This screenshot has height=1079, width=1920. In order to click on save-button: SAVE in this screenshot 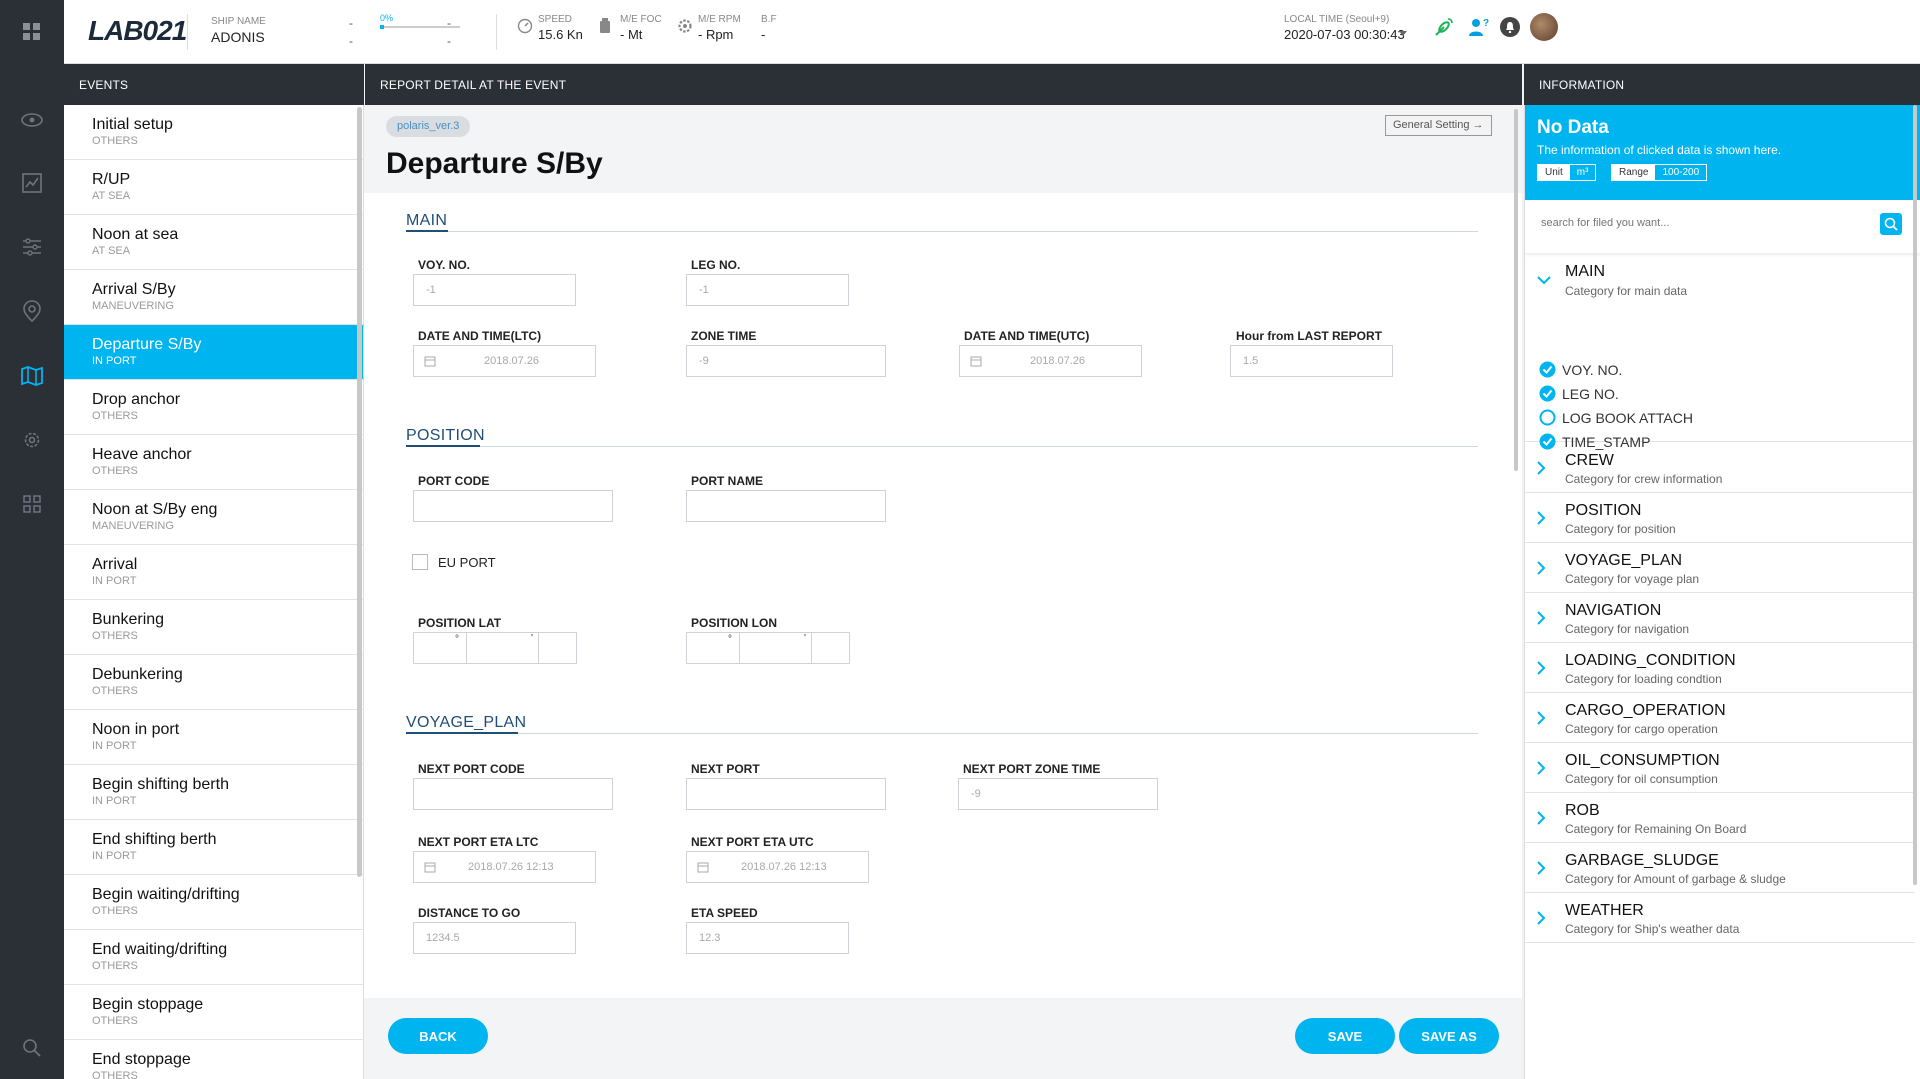, I will do `click(1345, 1036)`.